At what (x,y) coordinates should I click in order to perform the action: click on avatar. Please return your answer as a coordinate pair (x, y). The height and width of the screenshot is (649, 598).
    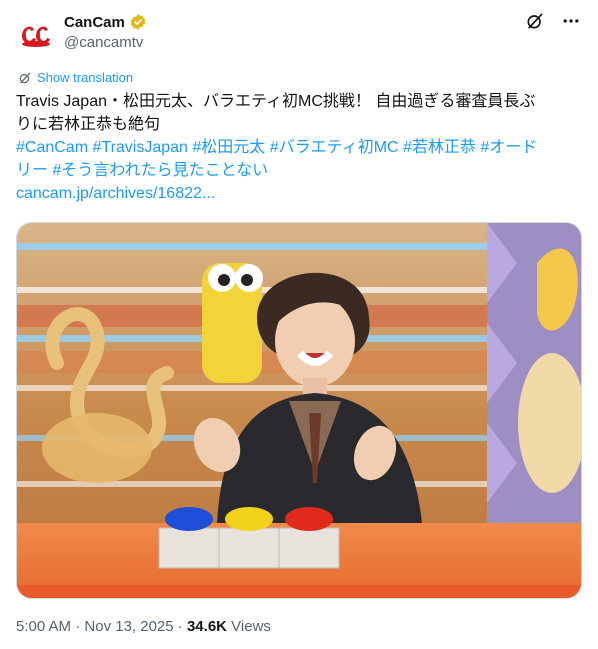
    Looking at the image, I should click on (36, 34).